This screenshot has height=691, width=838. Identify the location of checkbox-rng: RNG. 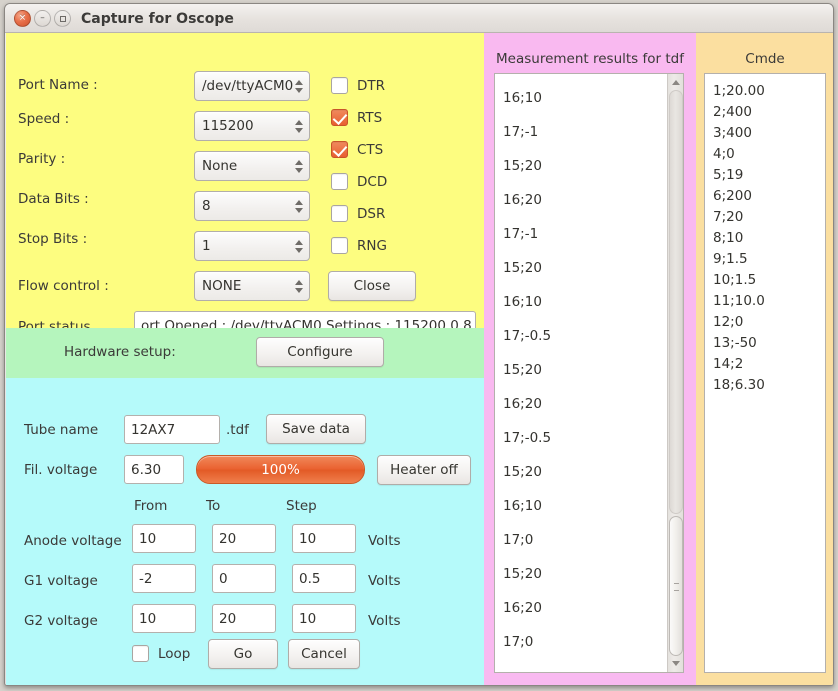
(359, 245).